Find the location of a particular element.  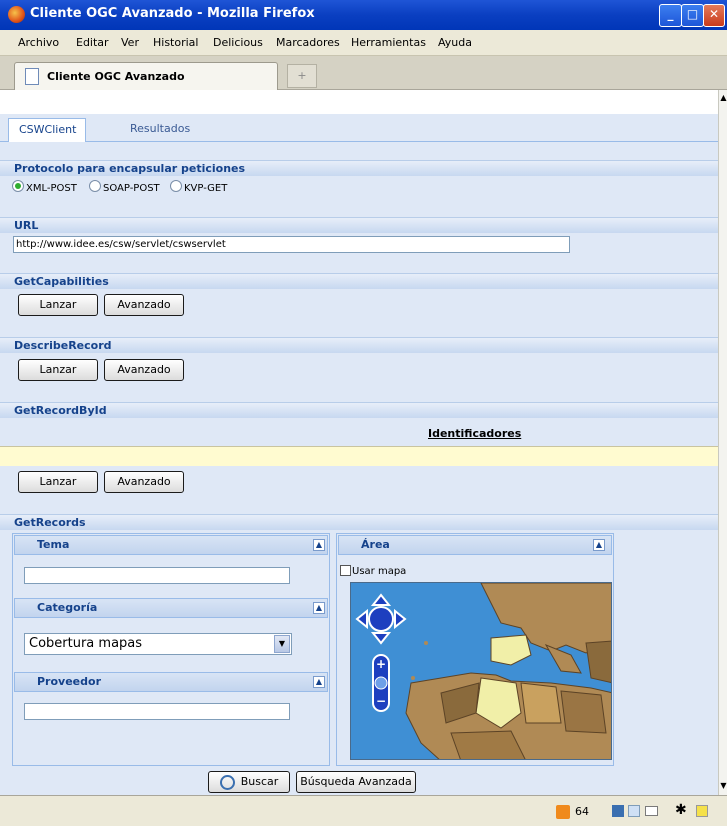

getcapabilities-header: GetCapabilities is located at coordinates (359, 281).